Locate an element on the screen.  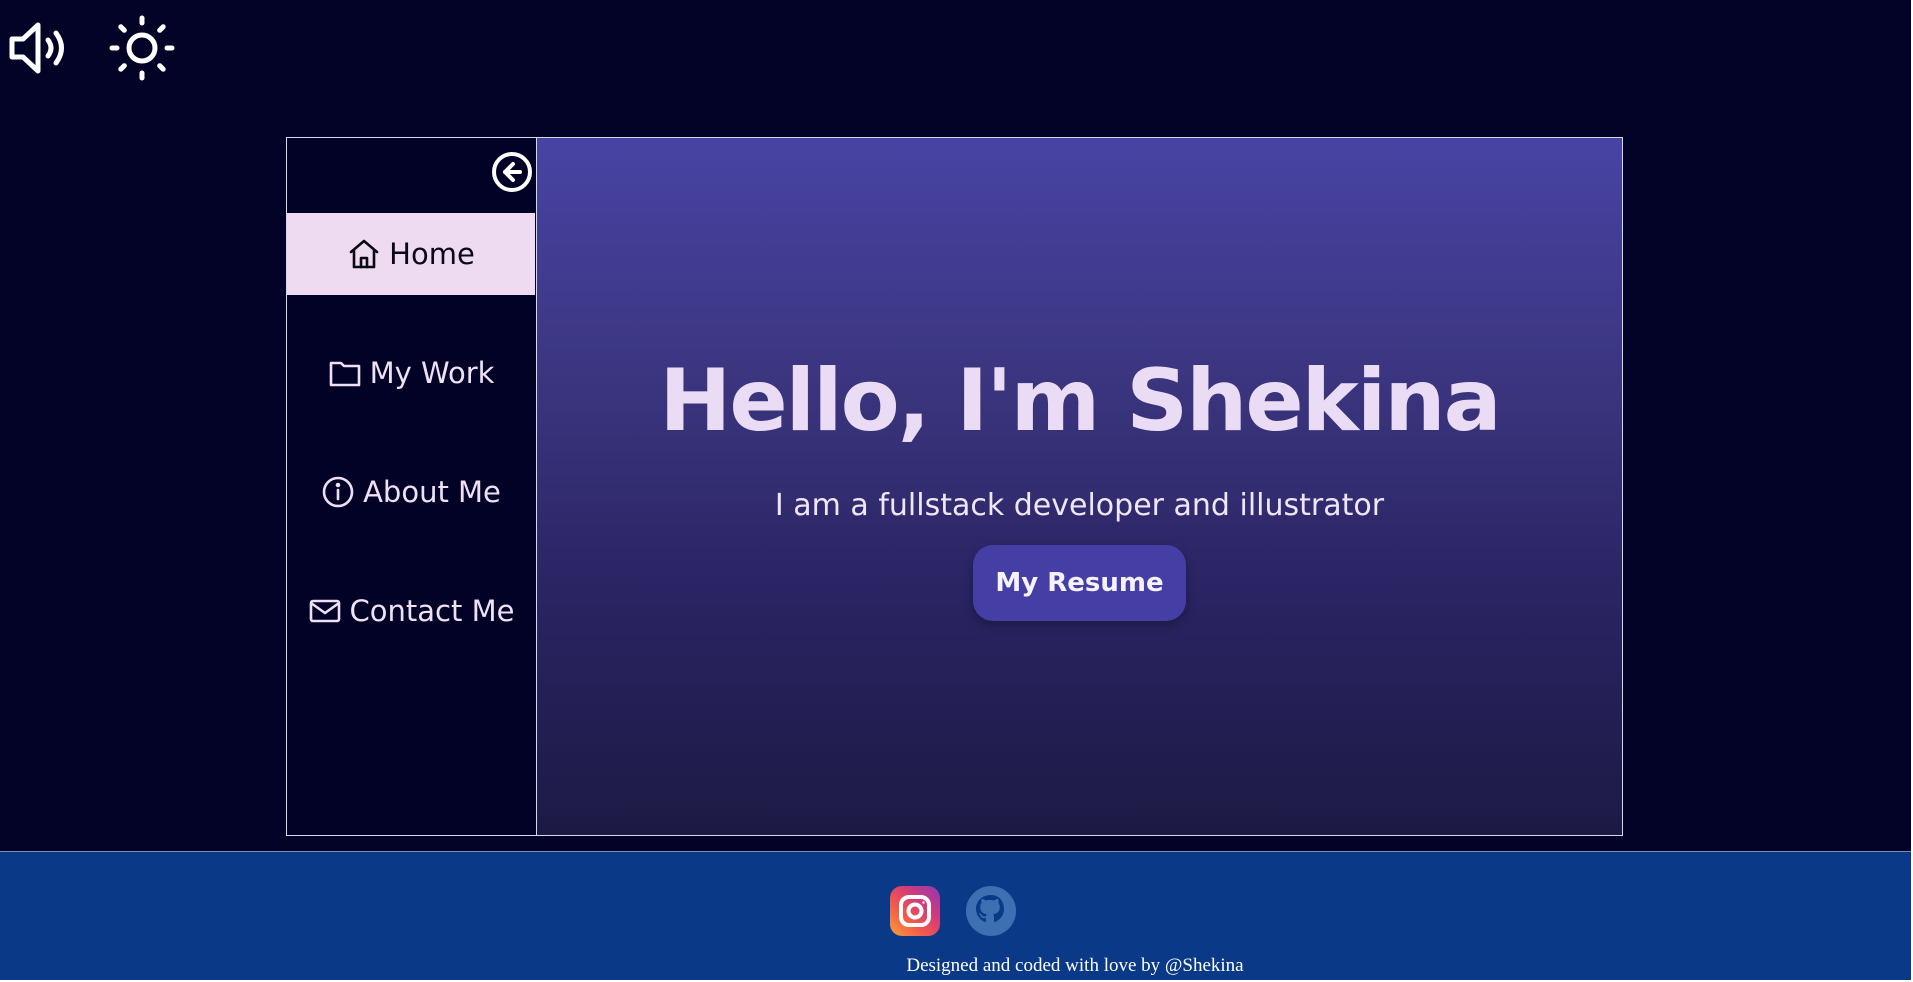
home-icon is located at coordinates (364, 254).